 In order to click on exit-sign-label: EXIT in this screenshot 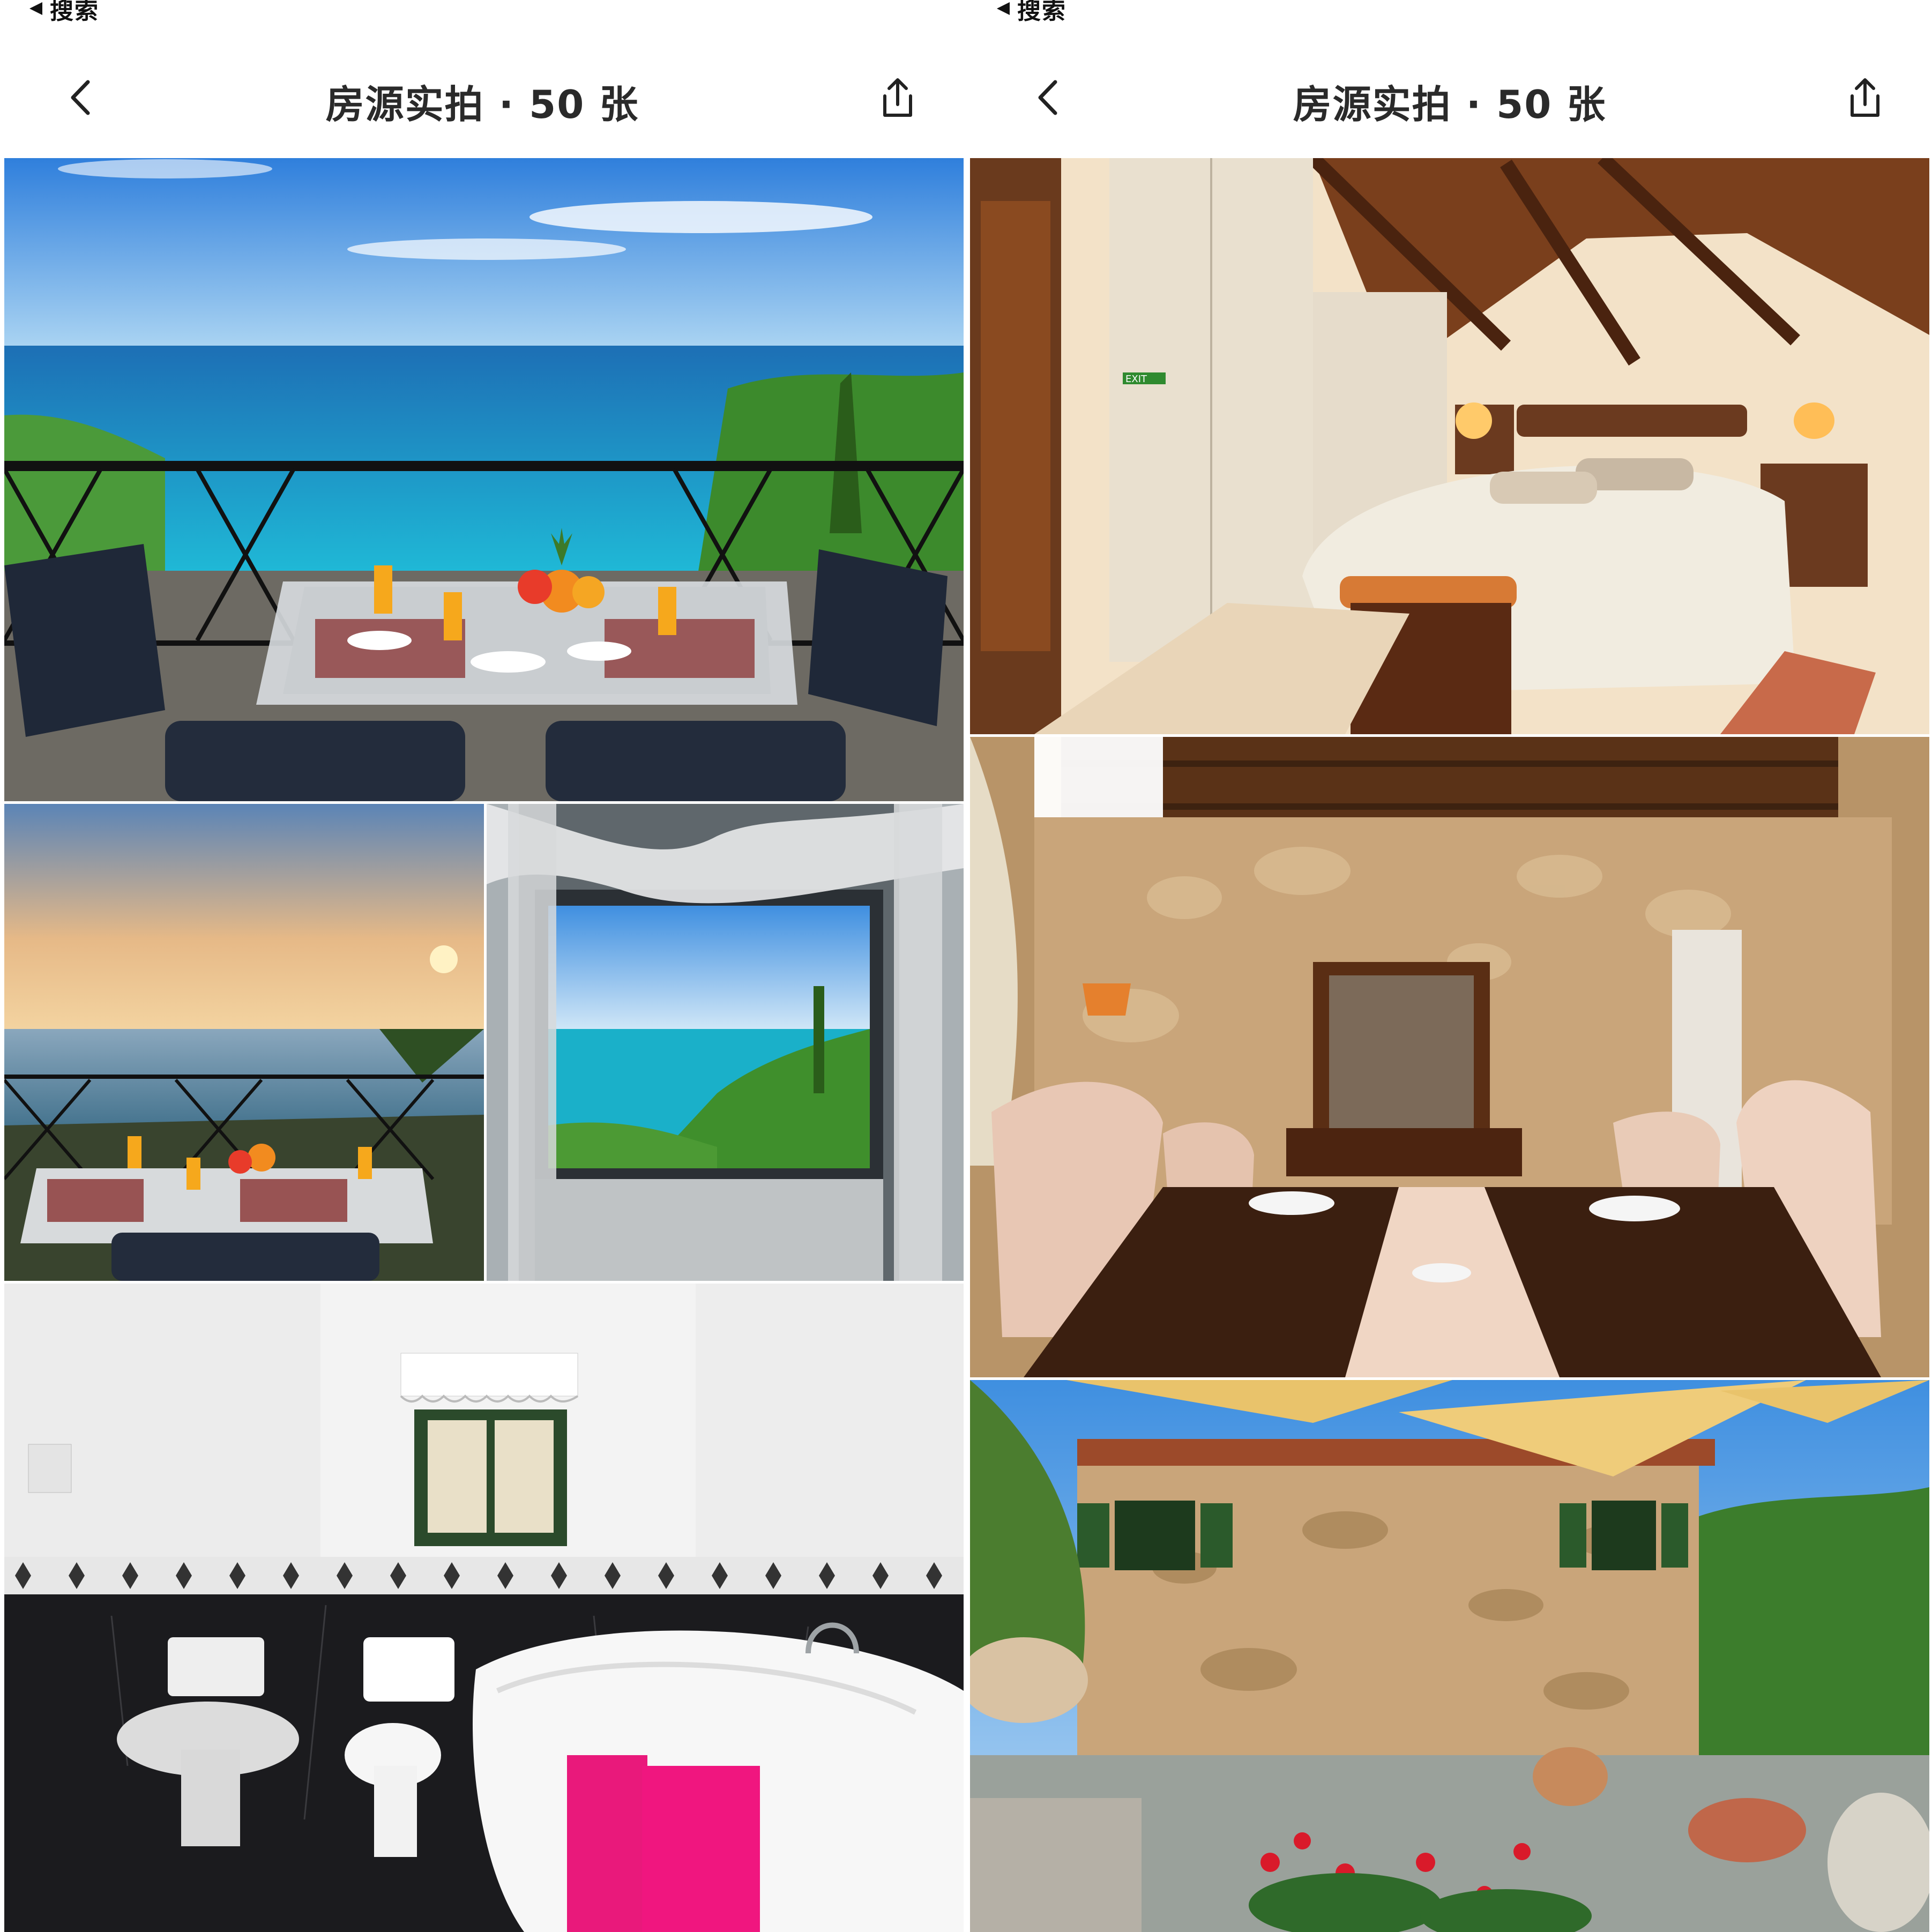, I will do `click(1136, 379)`.